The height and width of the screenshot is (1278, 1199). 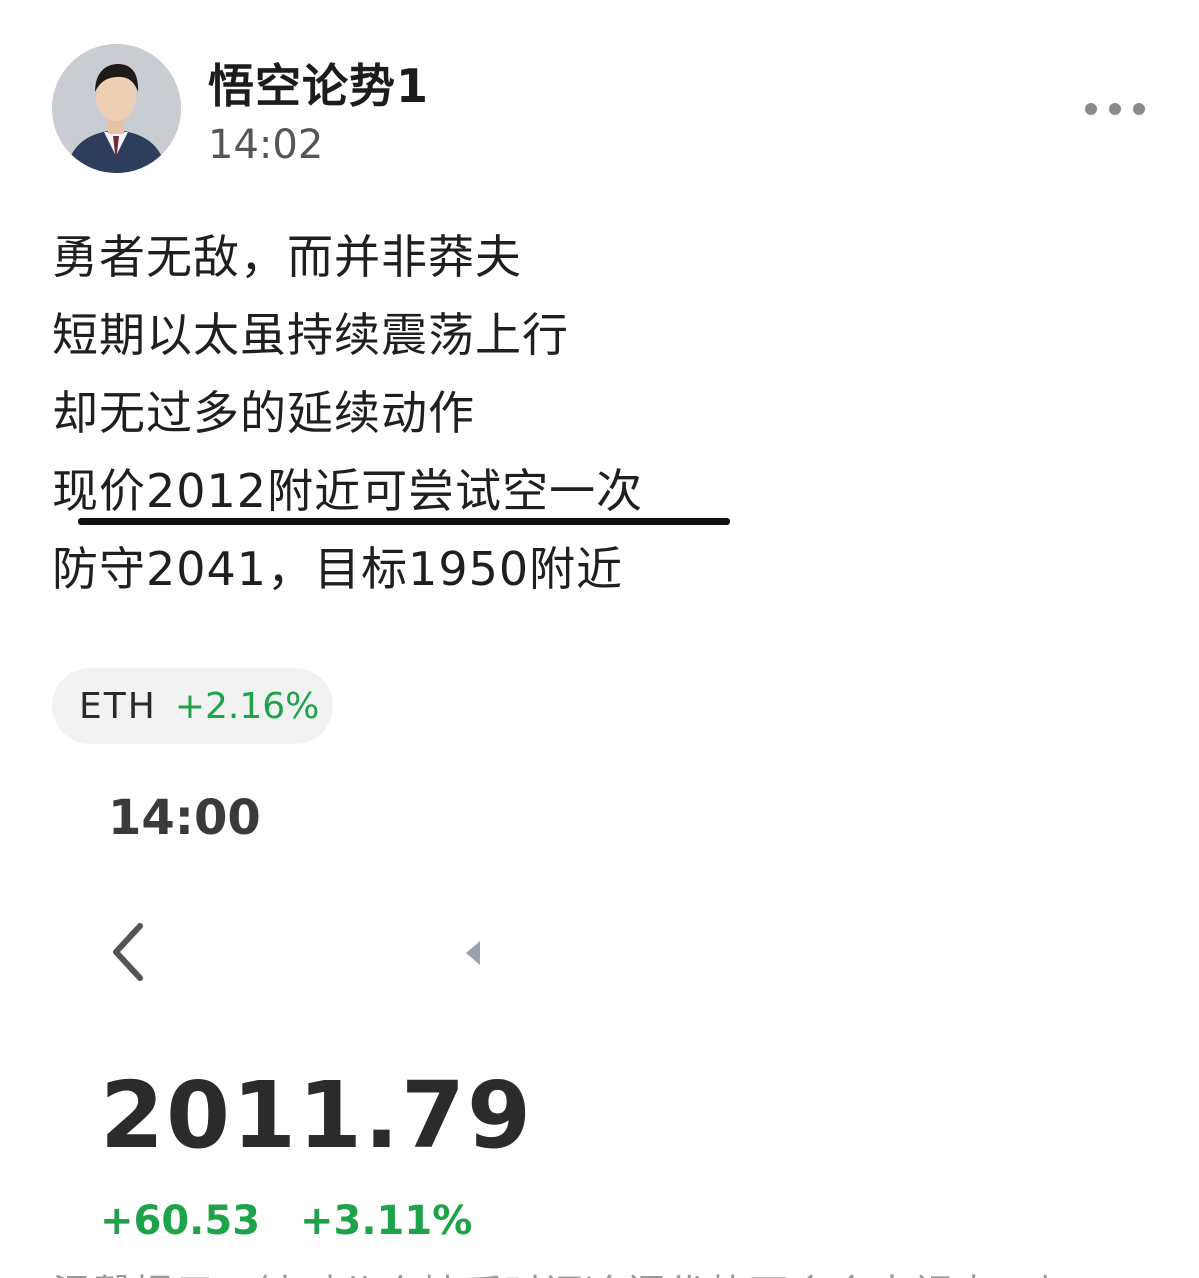 I want to click on person-in-suit-avatar-icon, so click(x=116, y=108).